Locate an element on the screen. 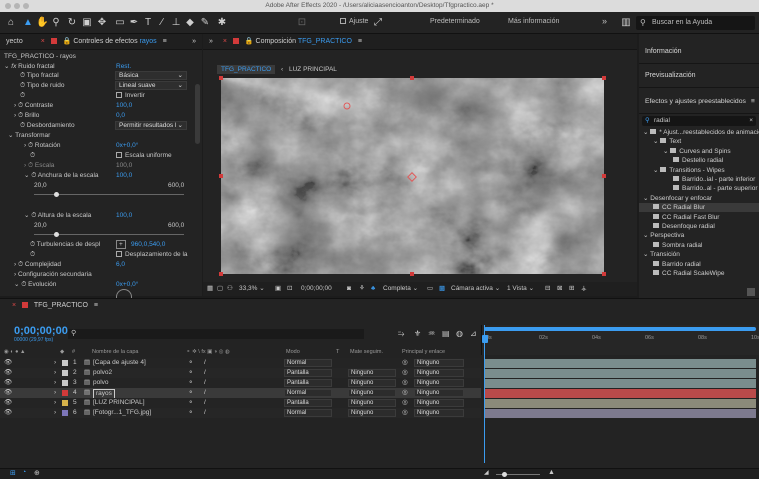 This screenshot has height=479, width=759. layer-row: 👁 › 3 ▤ polvo ⚬ / Pantalla Ninguno ◎ Ninguno is located at coordinates (240, 383).